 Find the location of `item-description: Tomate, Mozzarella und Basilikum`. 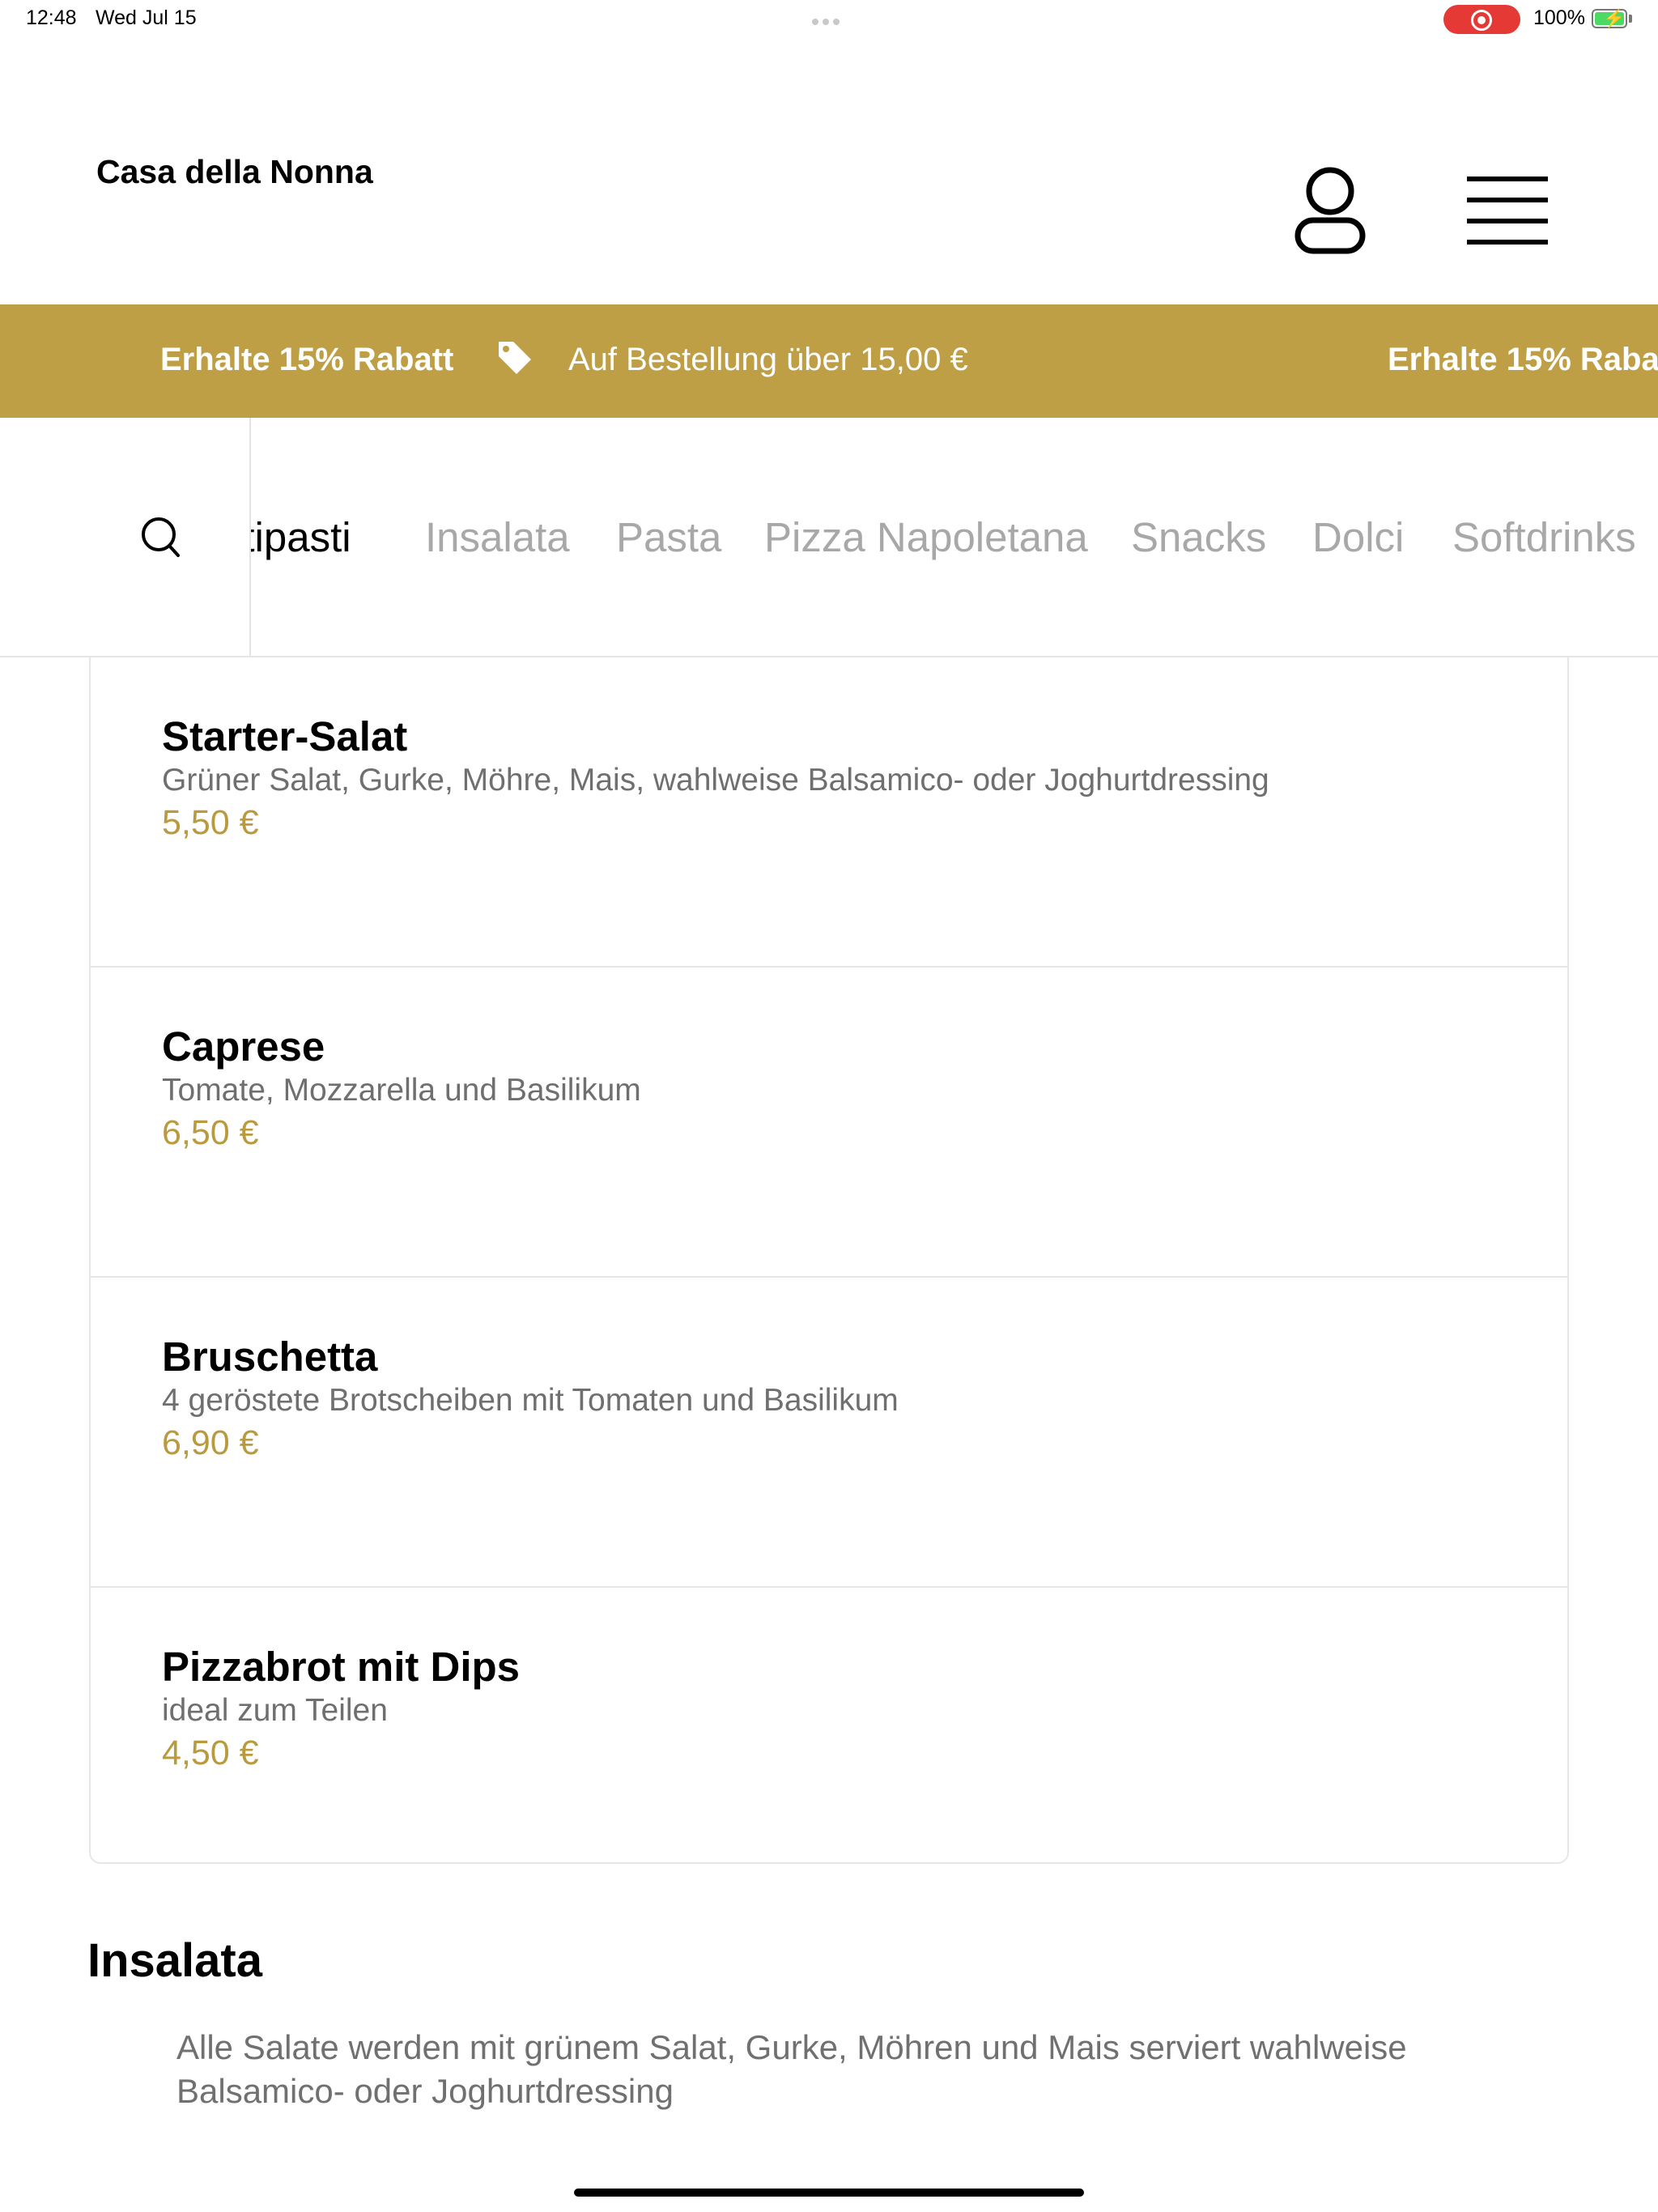

item-description: Tomate, Mozzarella und Basilikum is located at coordinates (401, 1090).